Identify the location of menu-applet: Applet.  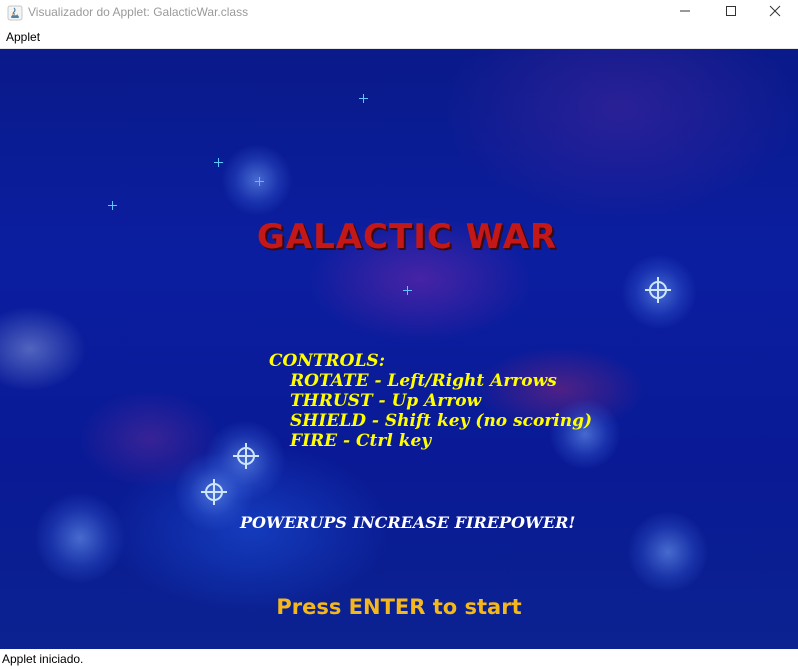
(23, 37).